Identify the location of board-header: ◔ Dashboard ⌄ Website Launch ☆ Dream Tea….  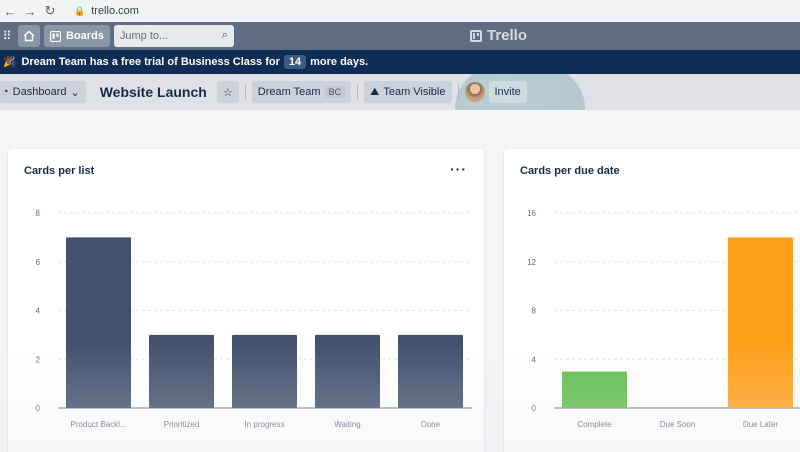
(400, 92).